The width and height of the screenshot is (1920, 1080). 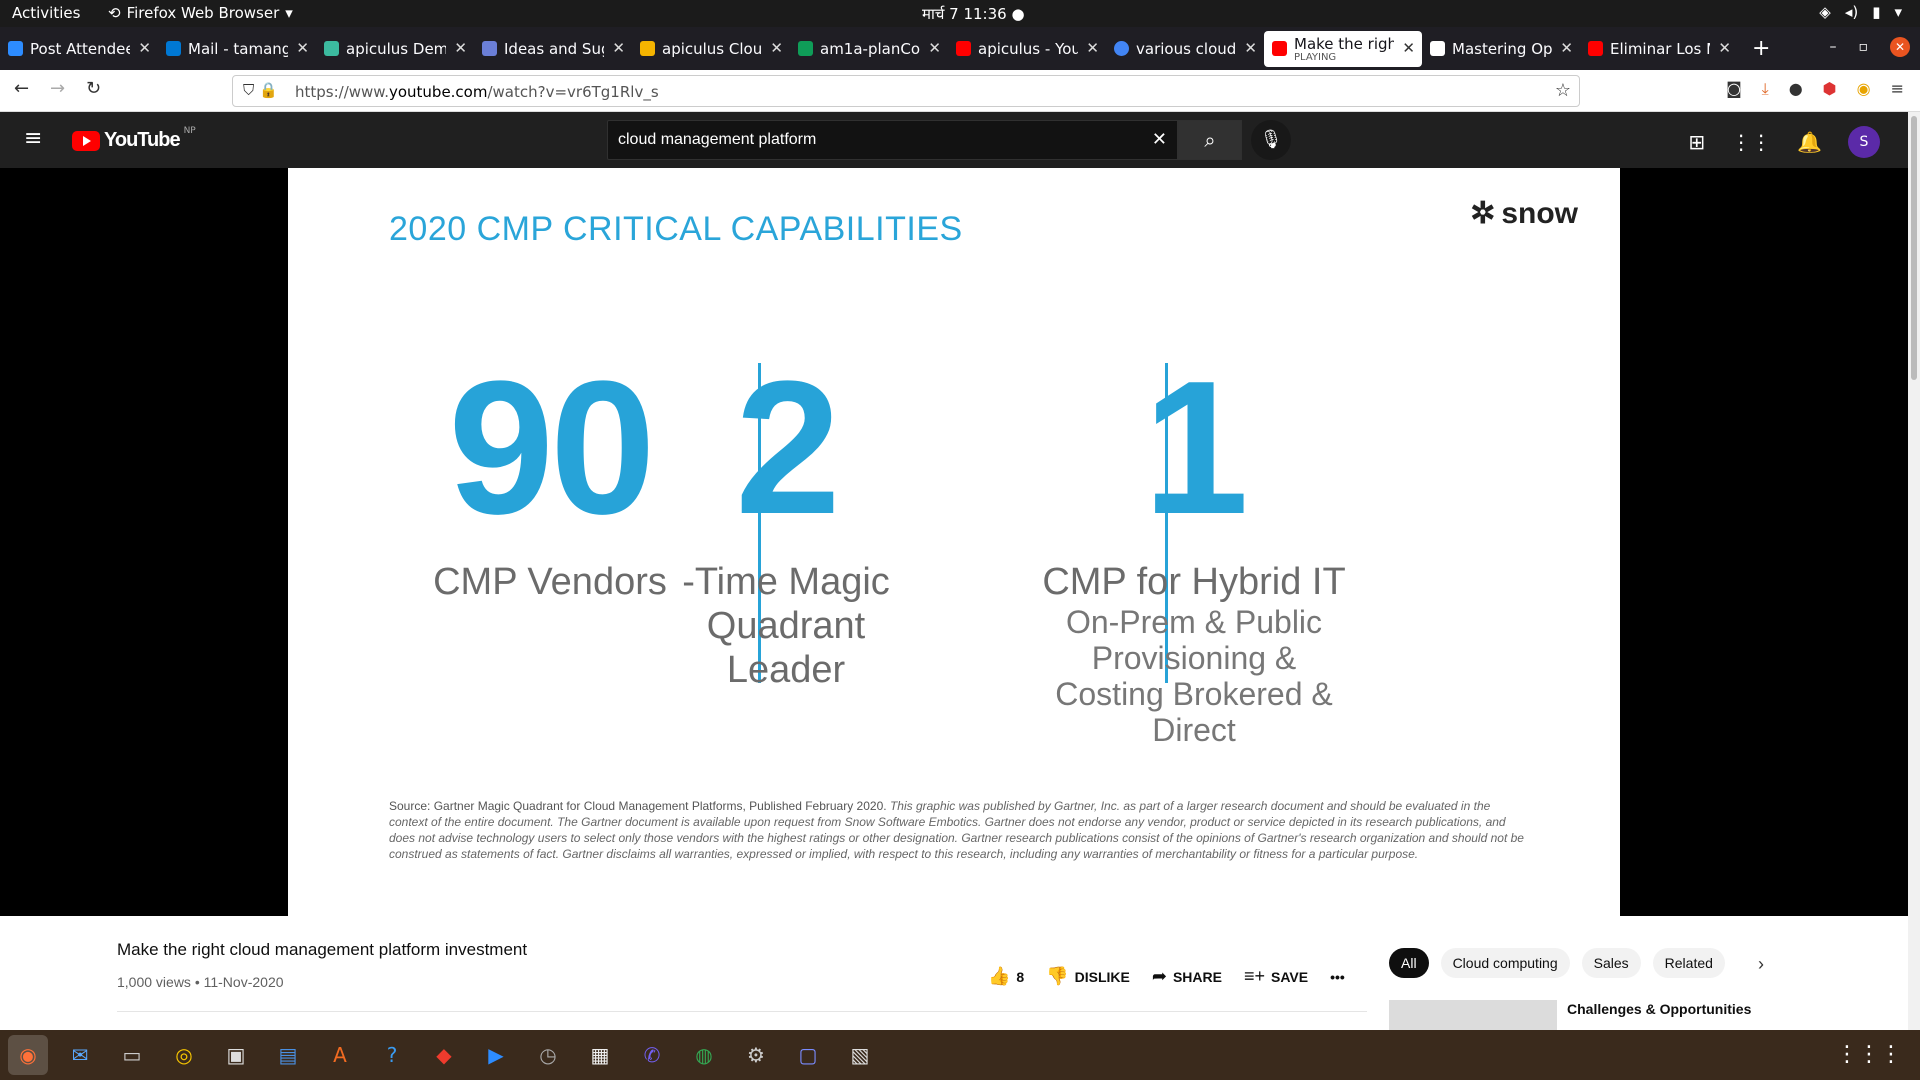 I want to click on playlist-add-icon: ≡+, so click(x=1254, y=976).